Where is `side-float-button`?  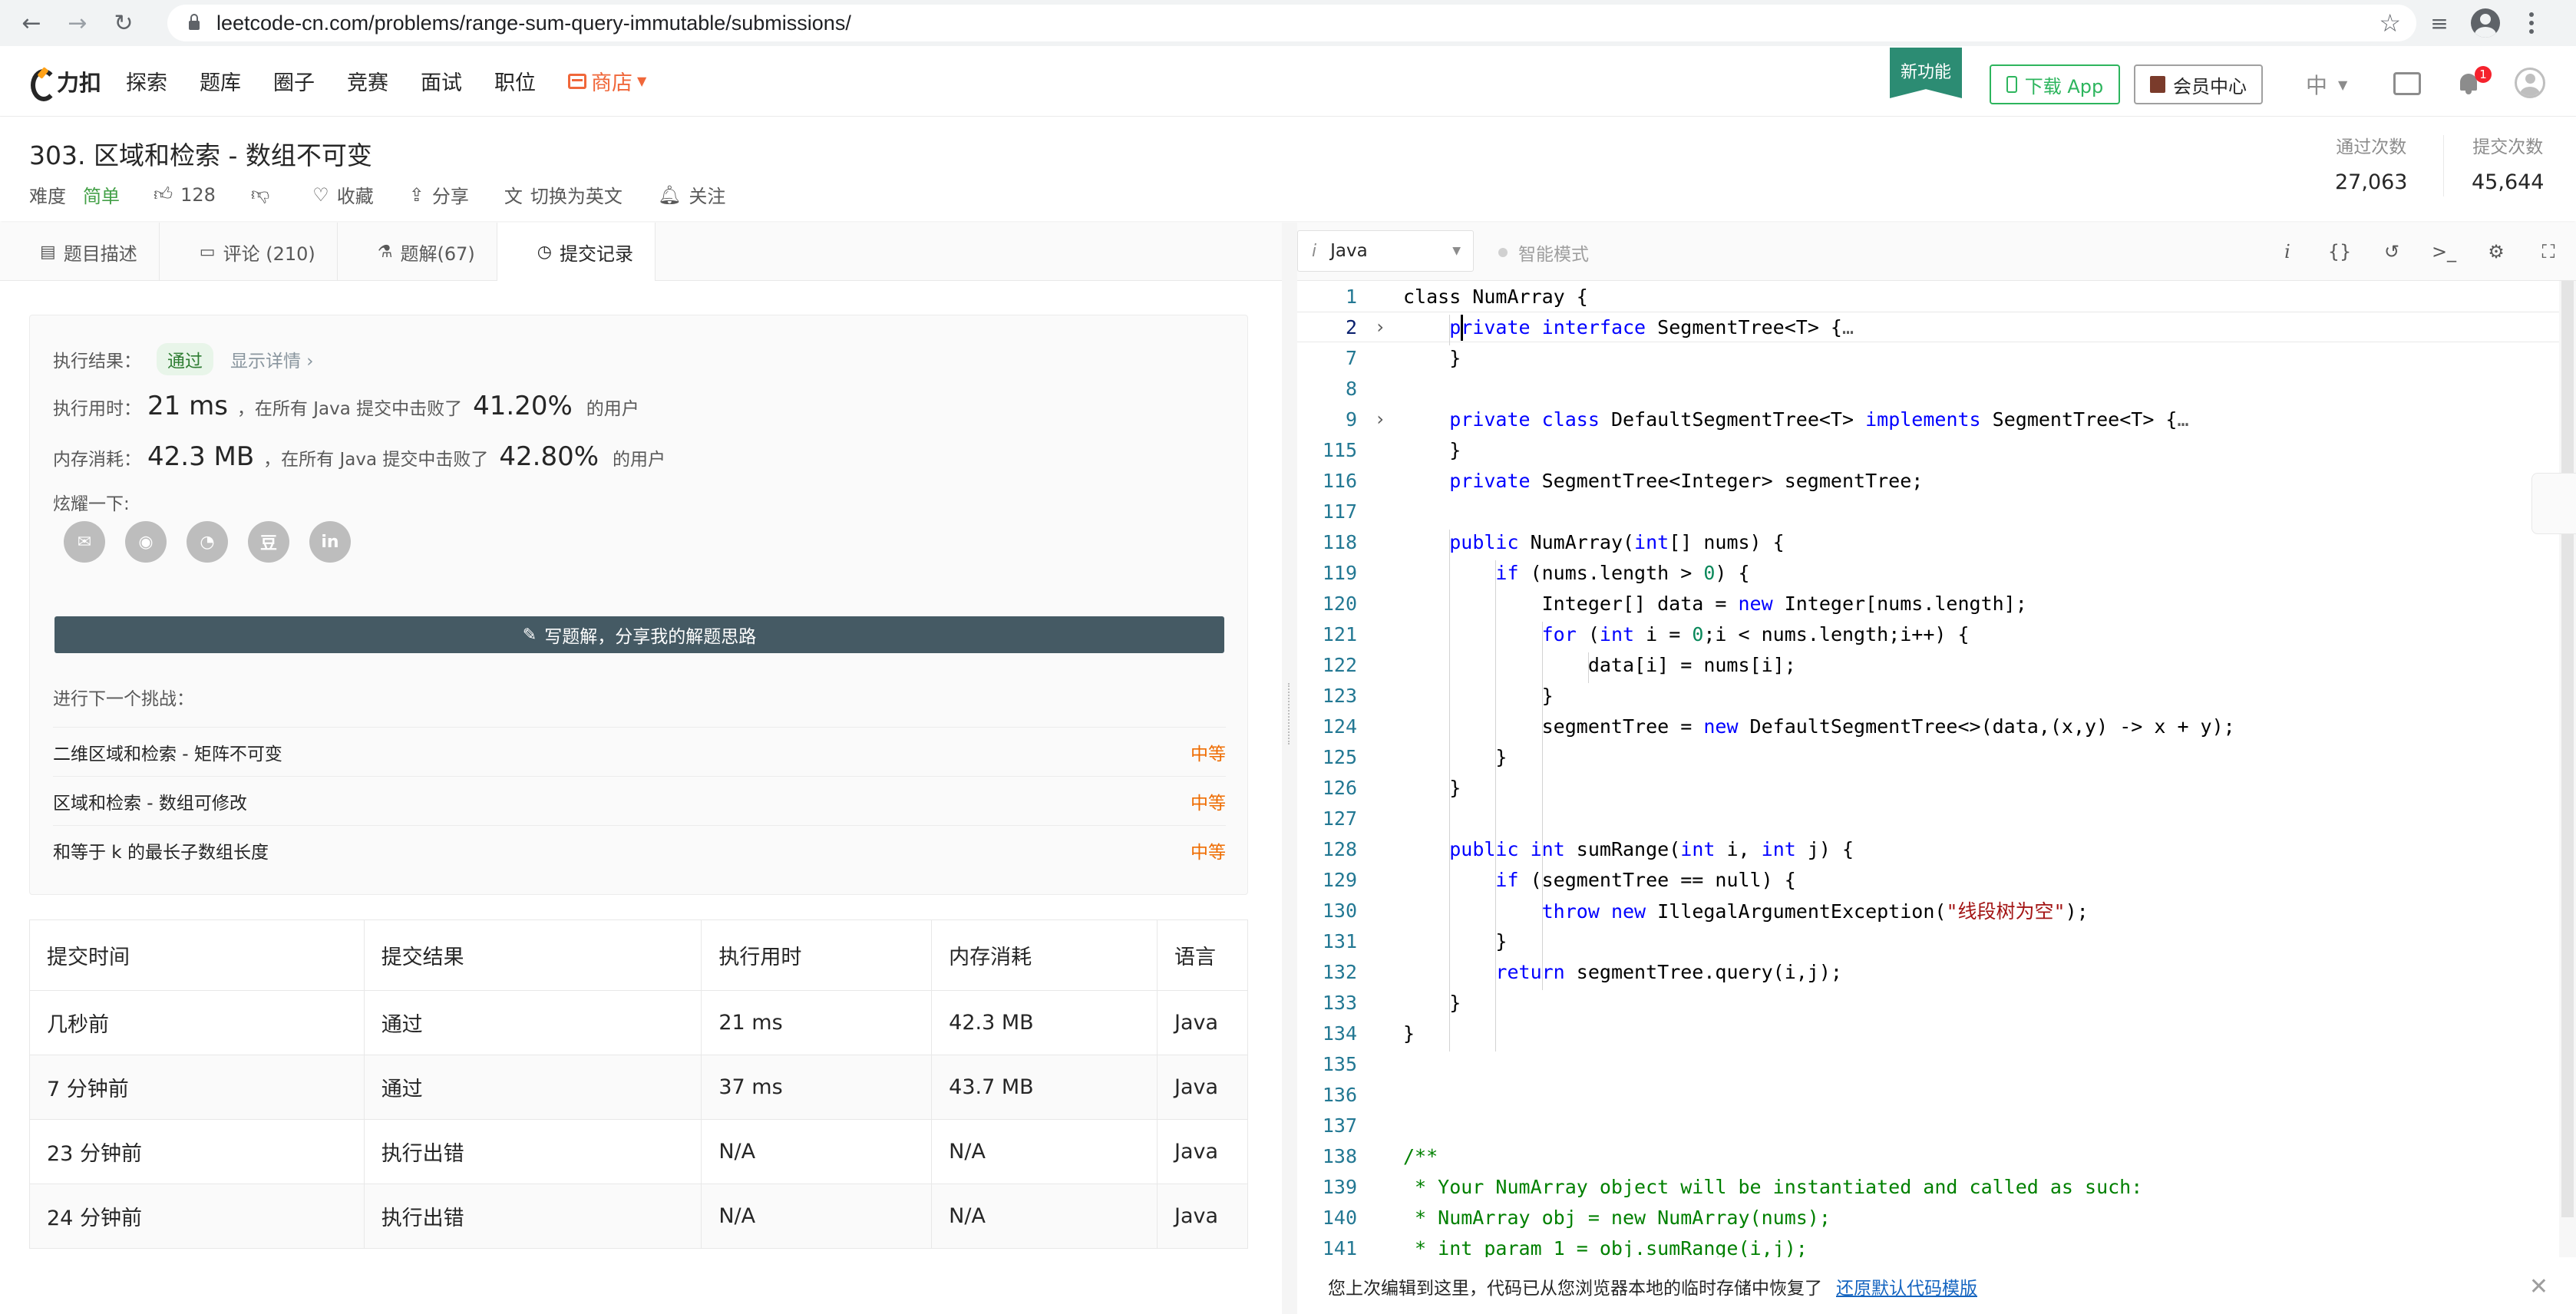 side-float-button is located at coordinates (2553, 503).